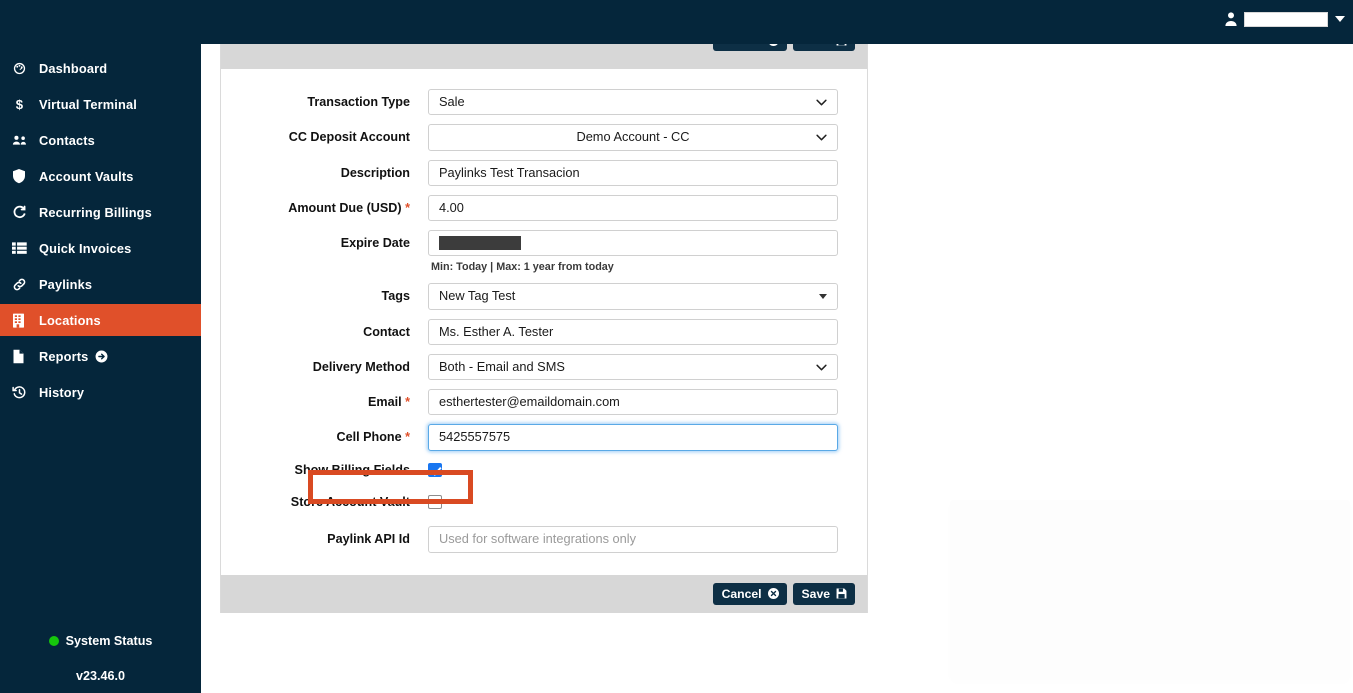 This screenshot has height=693, width=1353. What do you see at coordinates (633, 469) in the screenshot?
I see `show-billing-fields-field` at bounding box center [633, 469].